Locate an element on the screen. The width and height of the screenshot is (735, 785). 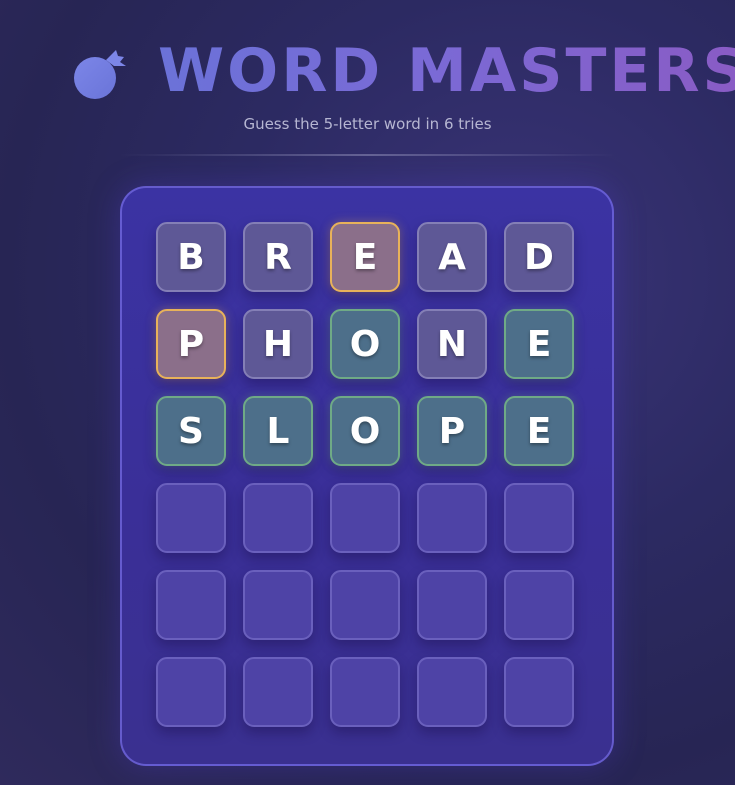
letter-tile: B is located at coordinates (191, 257).